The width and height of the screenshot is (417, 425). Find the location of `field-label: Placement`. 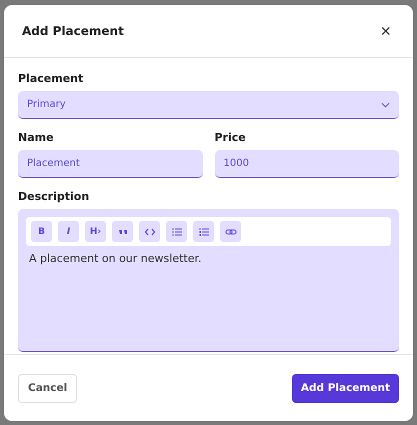

field-label: Placement is located at coordinates (51, 78).